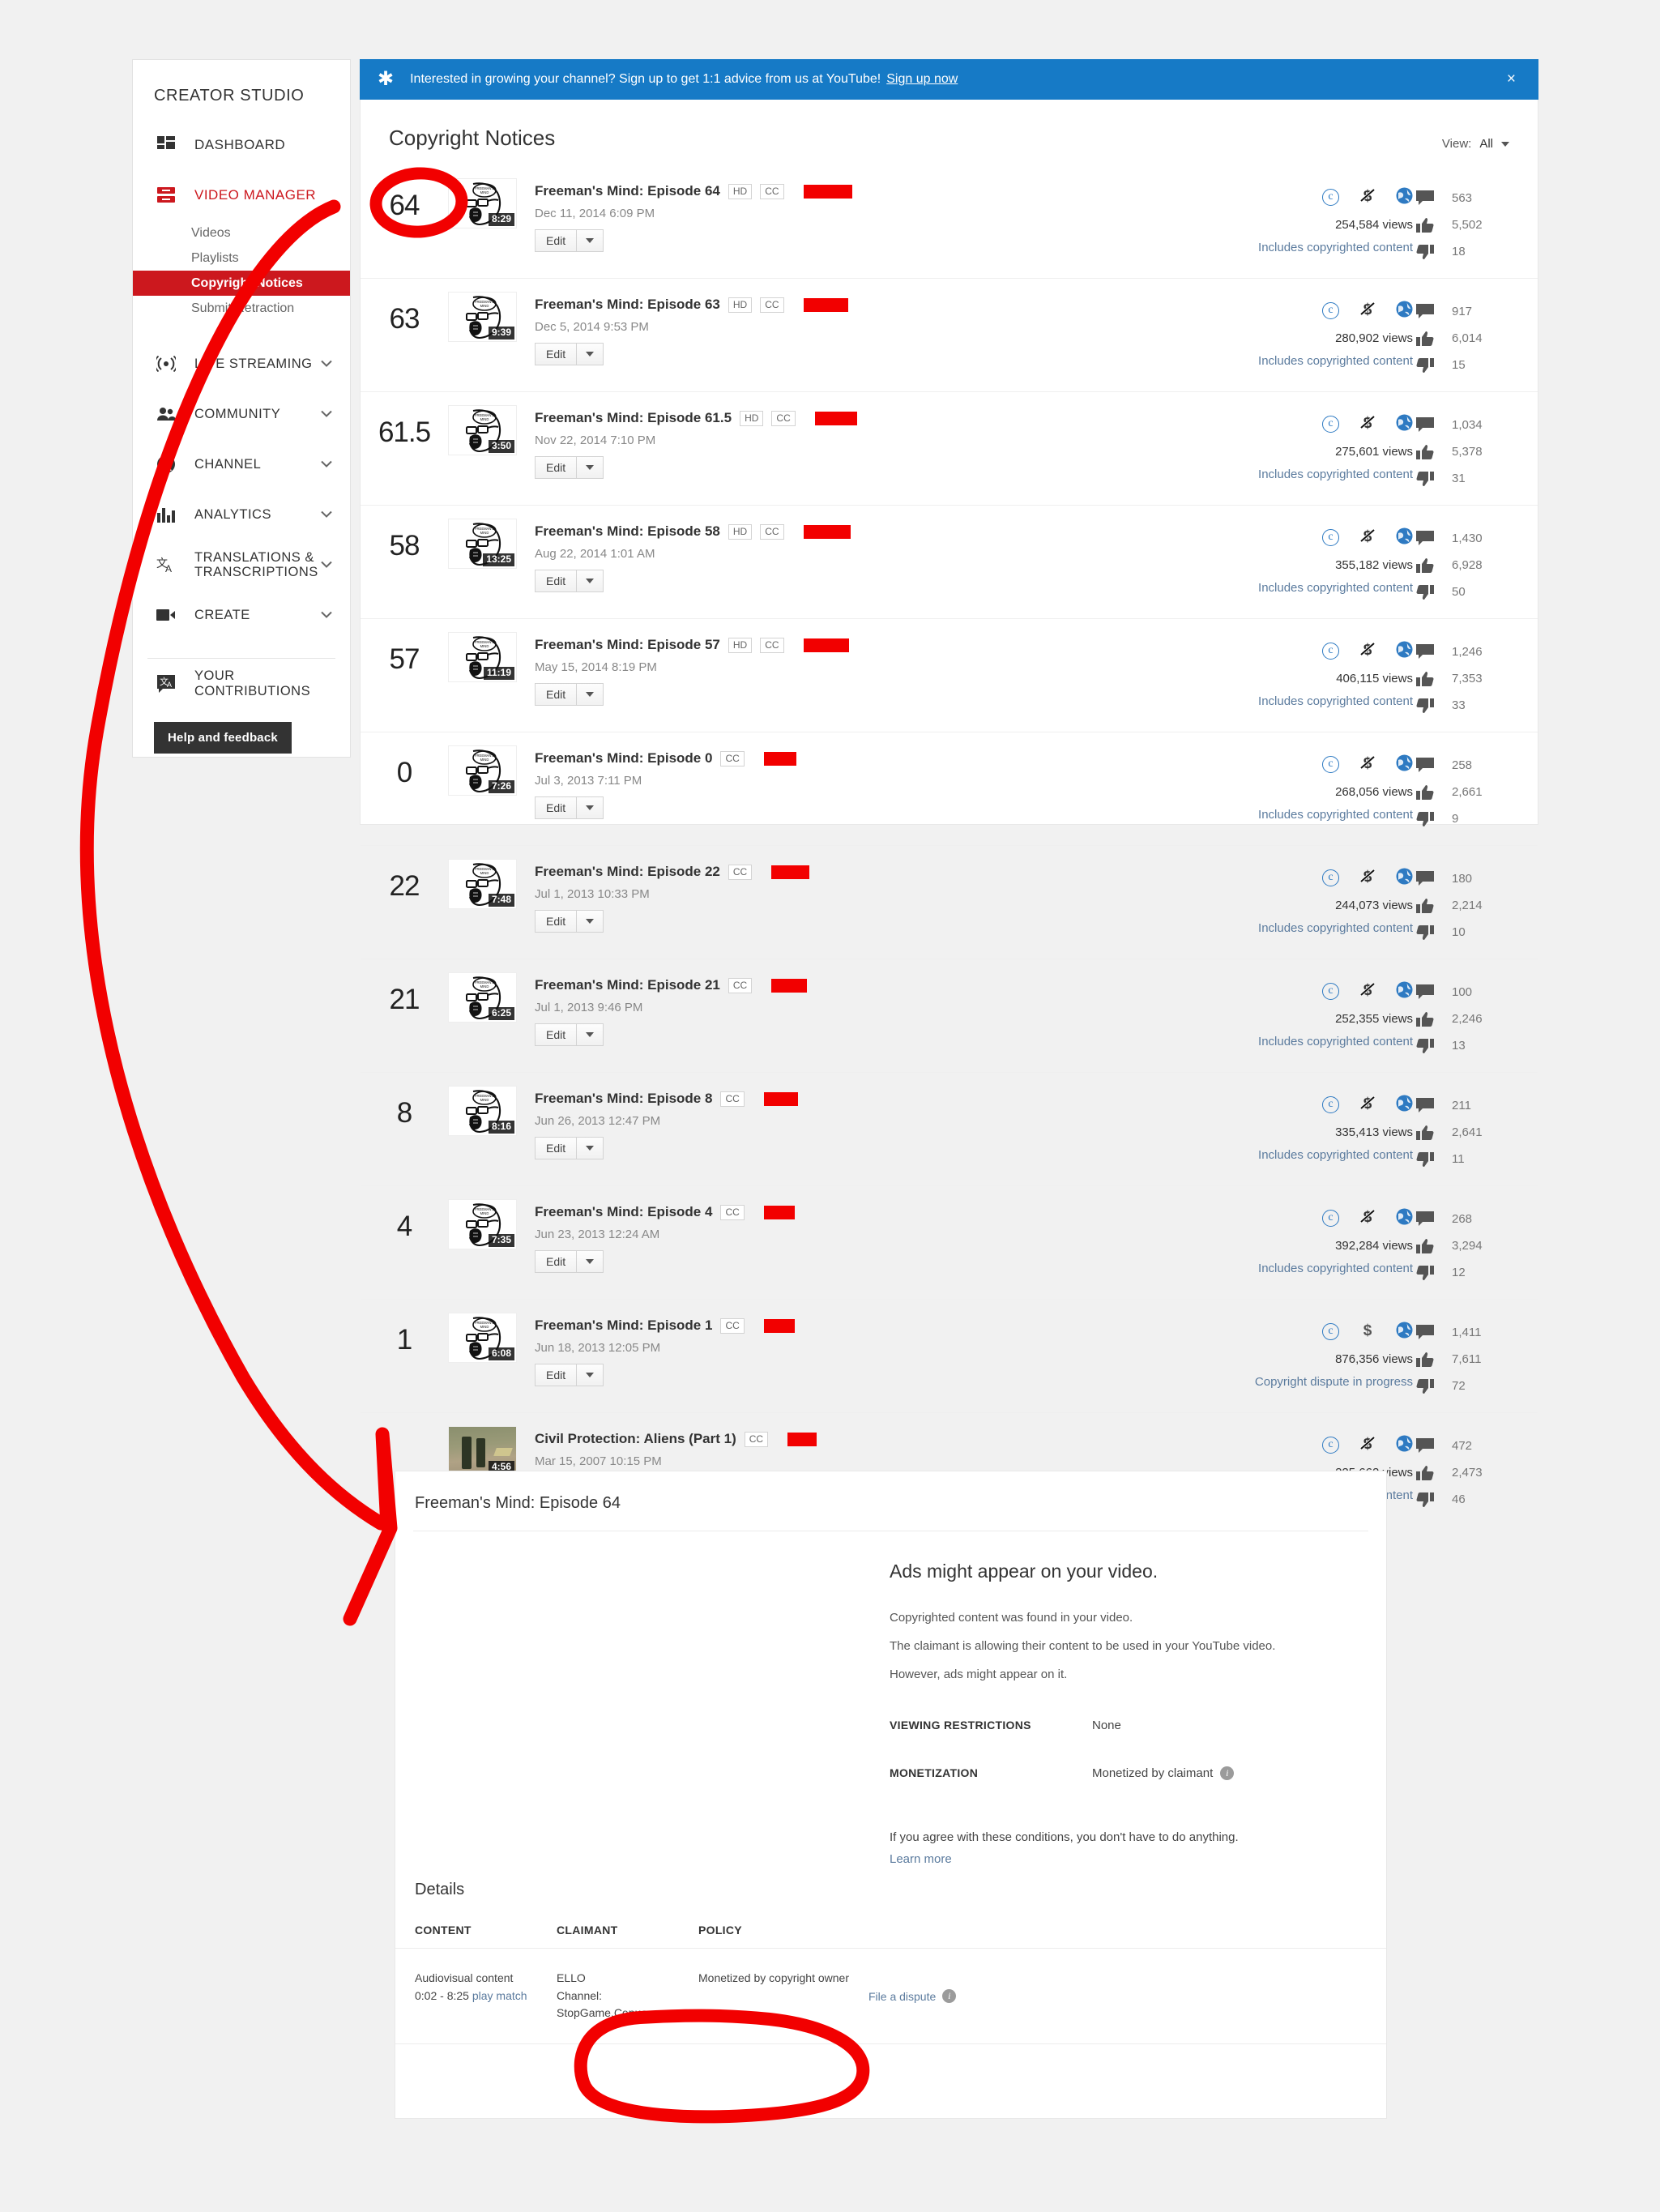 The height and width of the screenshot is (2212, 1660). What do you see at coordinates (483, 657) in the screenshot?
I see `video-thumbnail: FREEMAN'S MIND 11:19` at bounding box center [483, 657].